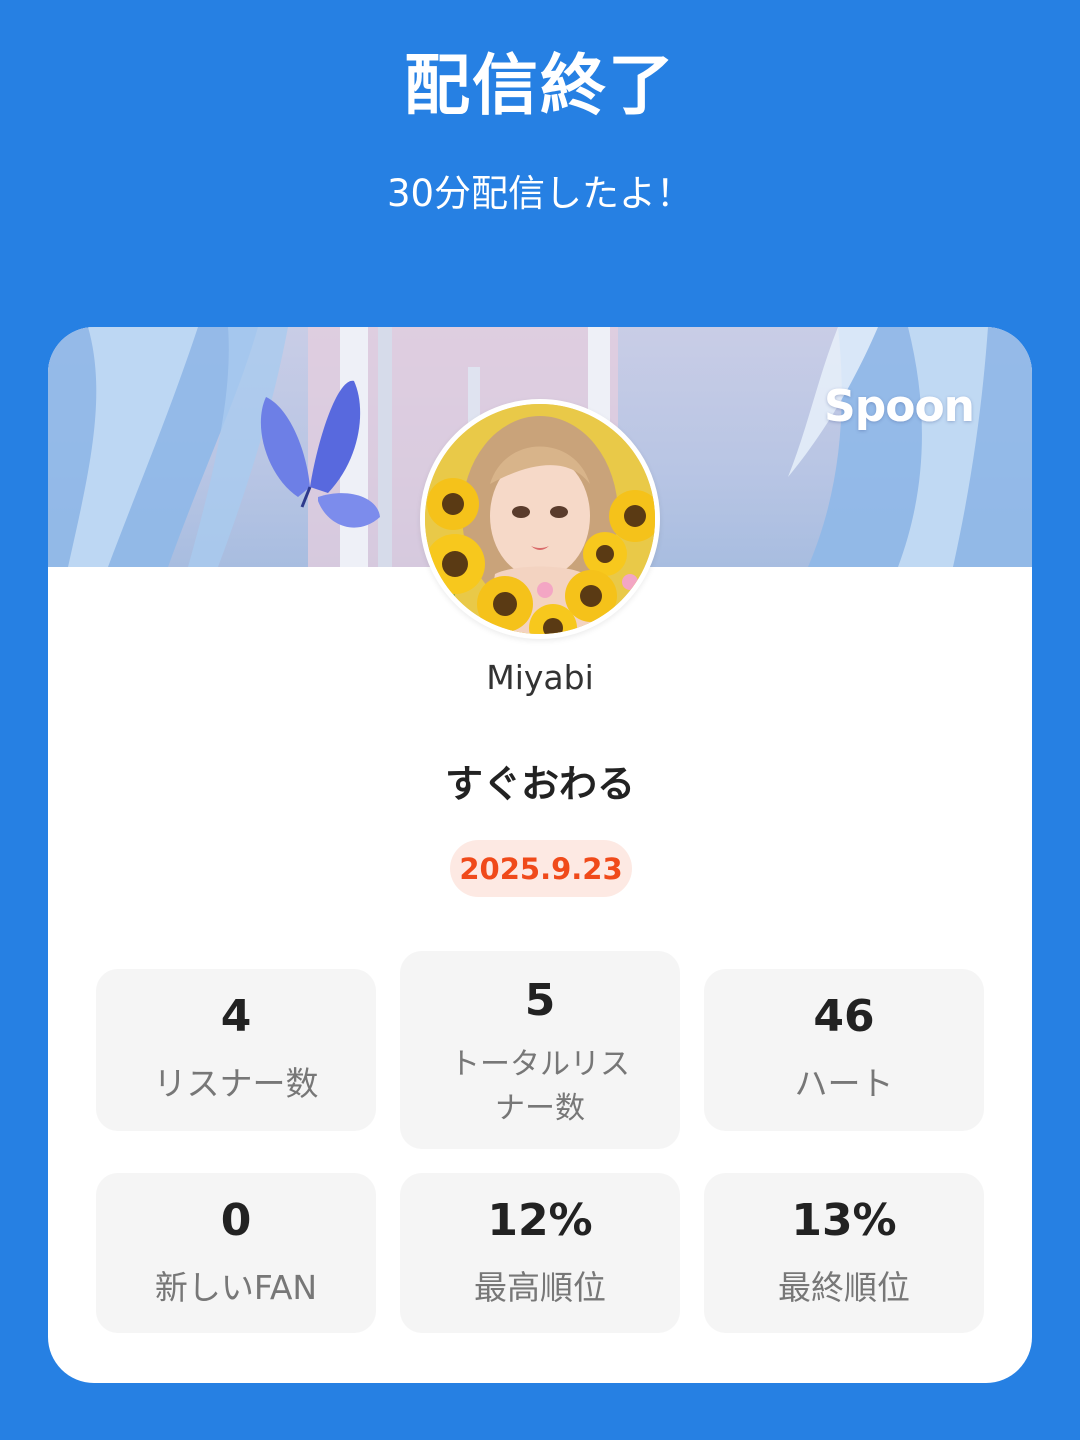 This screenshot has width=1080, height=1440. I want to click on stat-value: 0, so click(236, 1220).